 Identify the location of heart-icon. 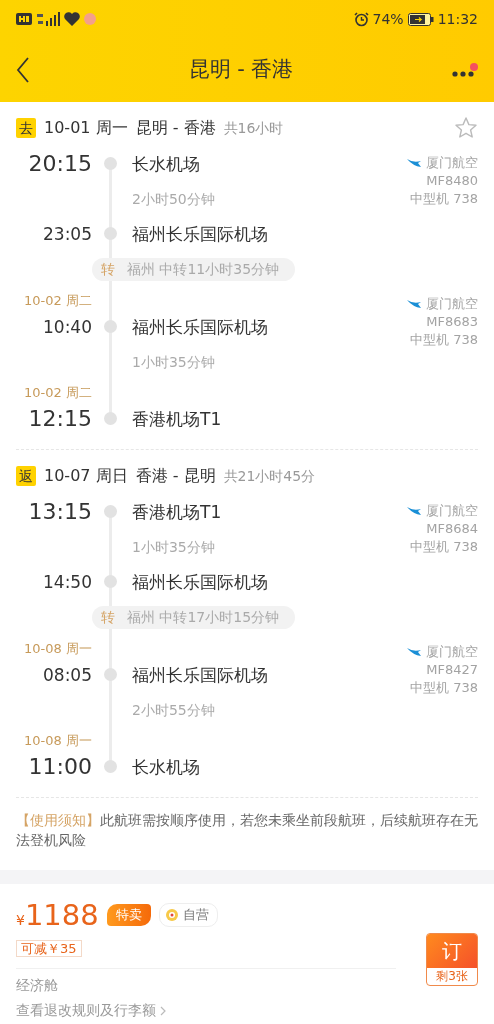
(72, 19).